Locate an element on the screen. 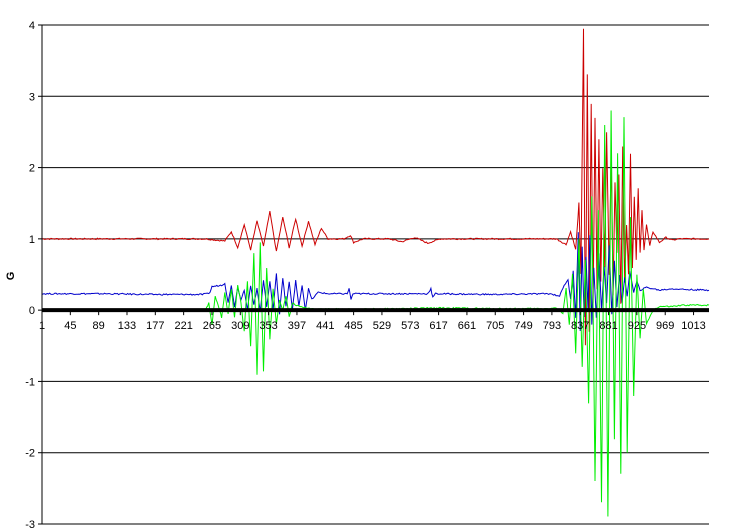 The width and height of the screenshot is (734, 531). x-tick-label-15: 661 is located at coordinates (467, 326).